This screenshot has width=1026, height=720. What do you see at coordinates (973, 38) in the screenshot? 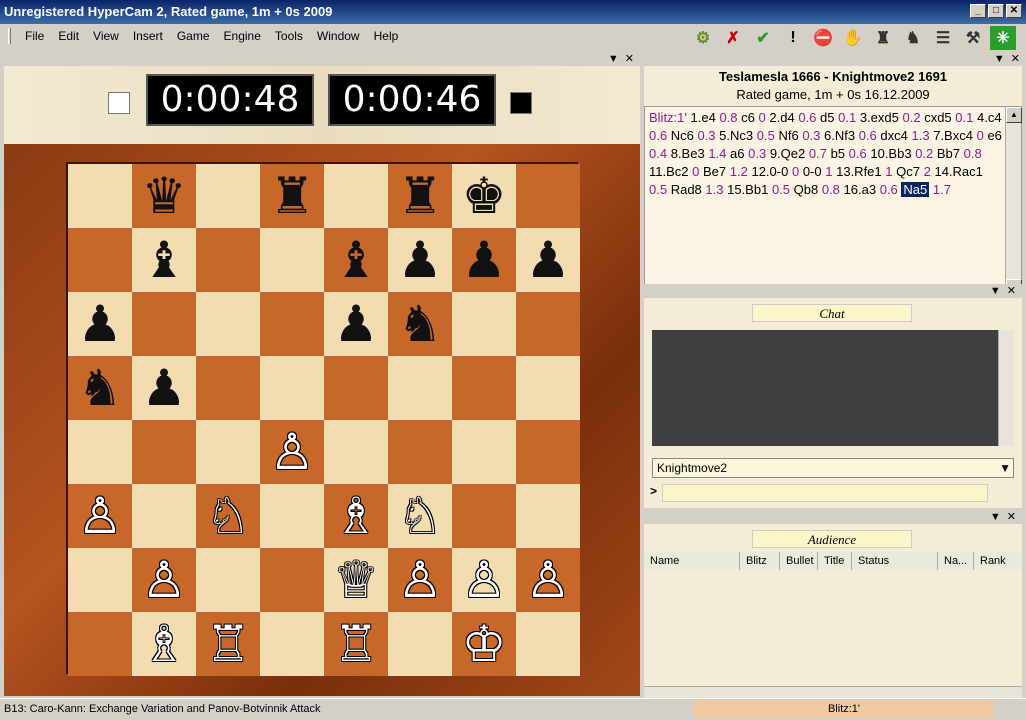
I see `settings-icon: ⚒` at bounding box center [973, 38].